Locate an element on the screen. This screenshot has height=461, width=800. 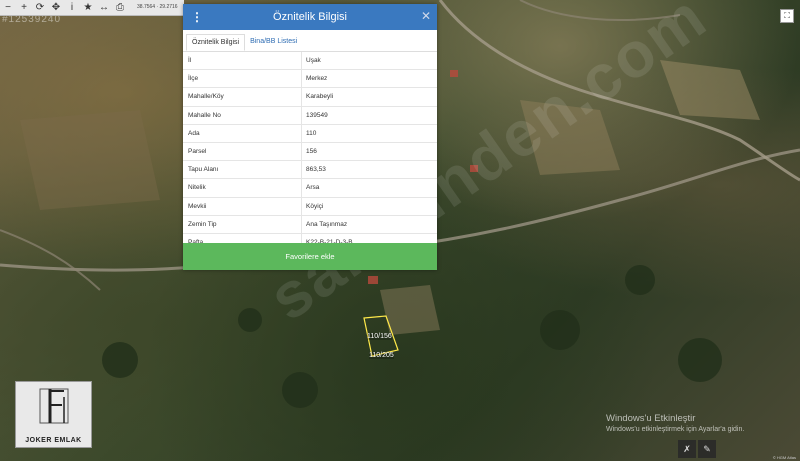
company-logo: JOKER EMLAK is located at coordinates (53, 414).